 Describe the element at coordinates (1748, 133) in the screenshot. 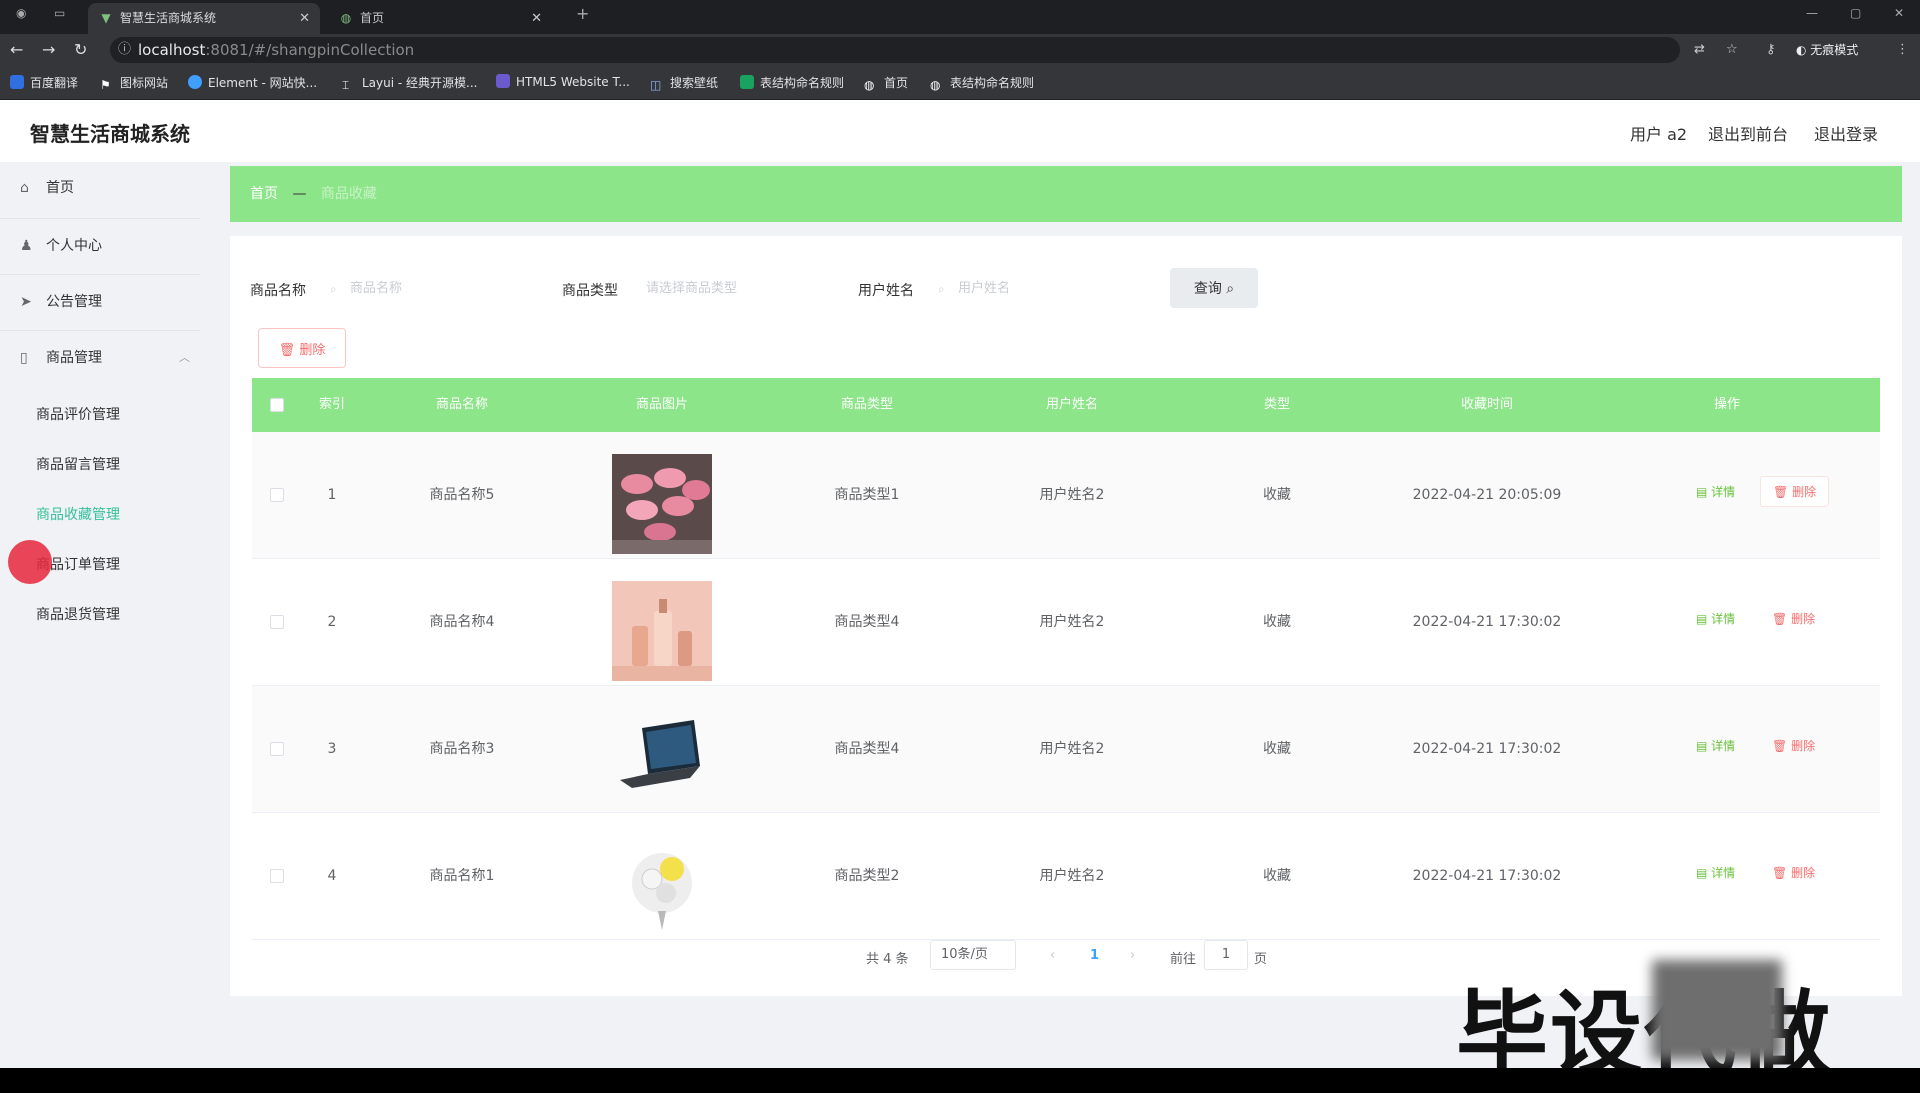

I see `back-to-front-link: 退出到前台` at that location.